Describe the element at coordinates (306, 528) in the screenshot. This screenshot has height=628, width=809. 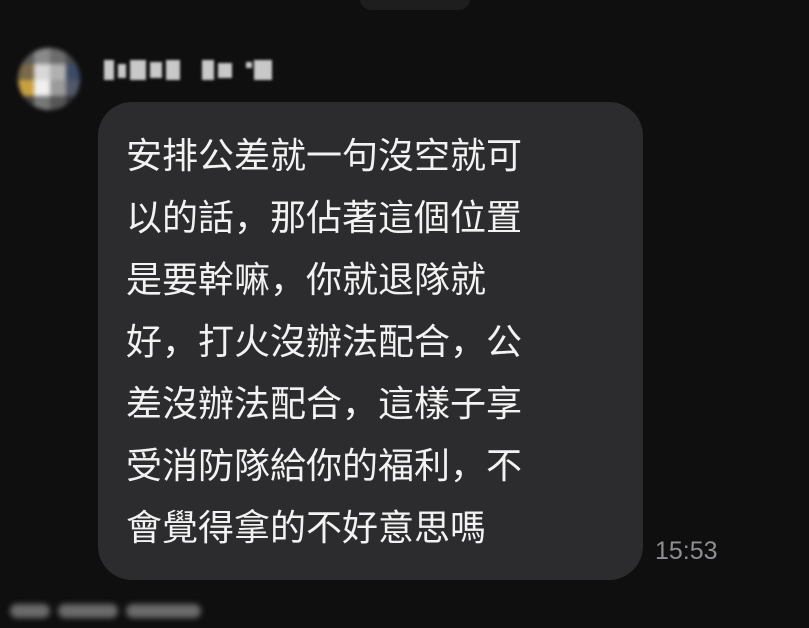
I see `message-line: 會覺得拿的不好意思嗎` at that location.